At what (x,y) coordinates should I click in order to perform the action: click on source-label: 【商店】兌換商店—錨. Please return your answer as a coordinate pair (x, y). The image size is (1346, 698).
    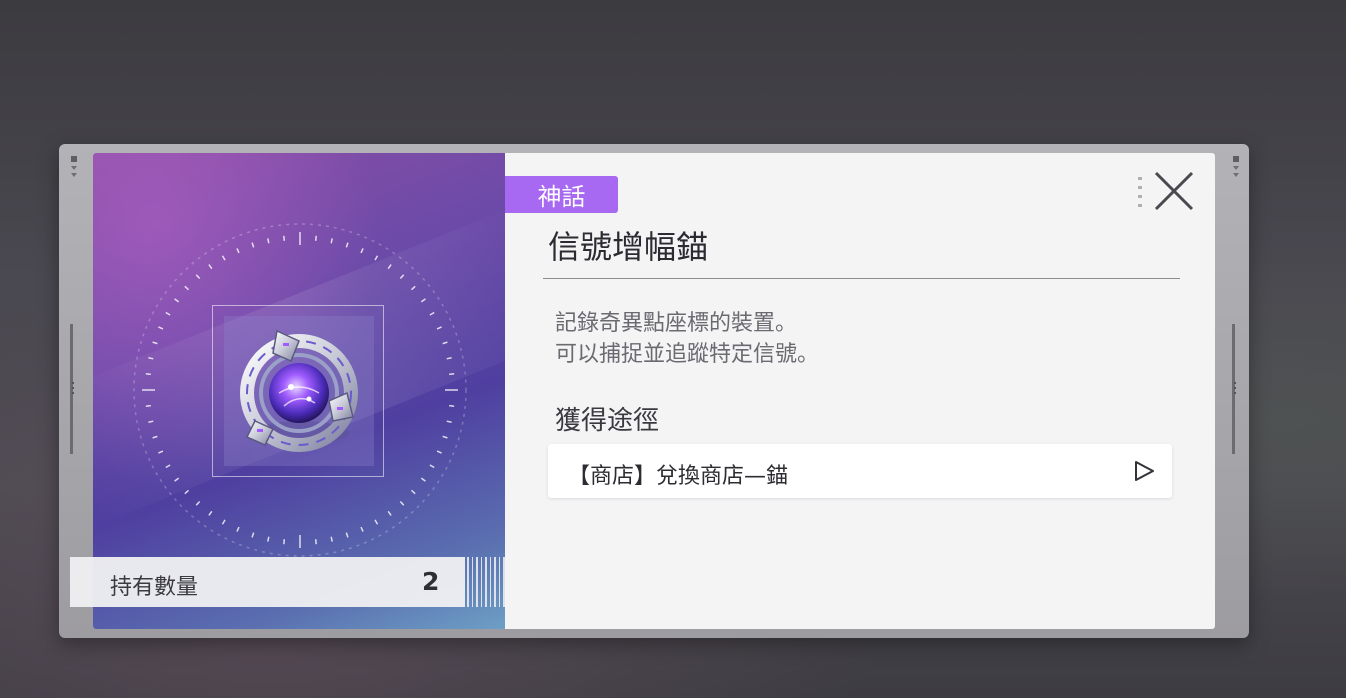
    Looking at the image, I should click on (678, 476).